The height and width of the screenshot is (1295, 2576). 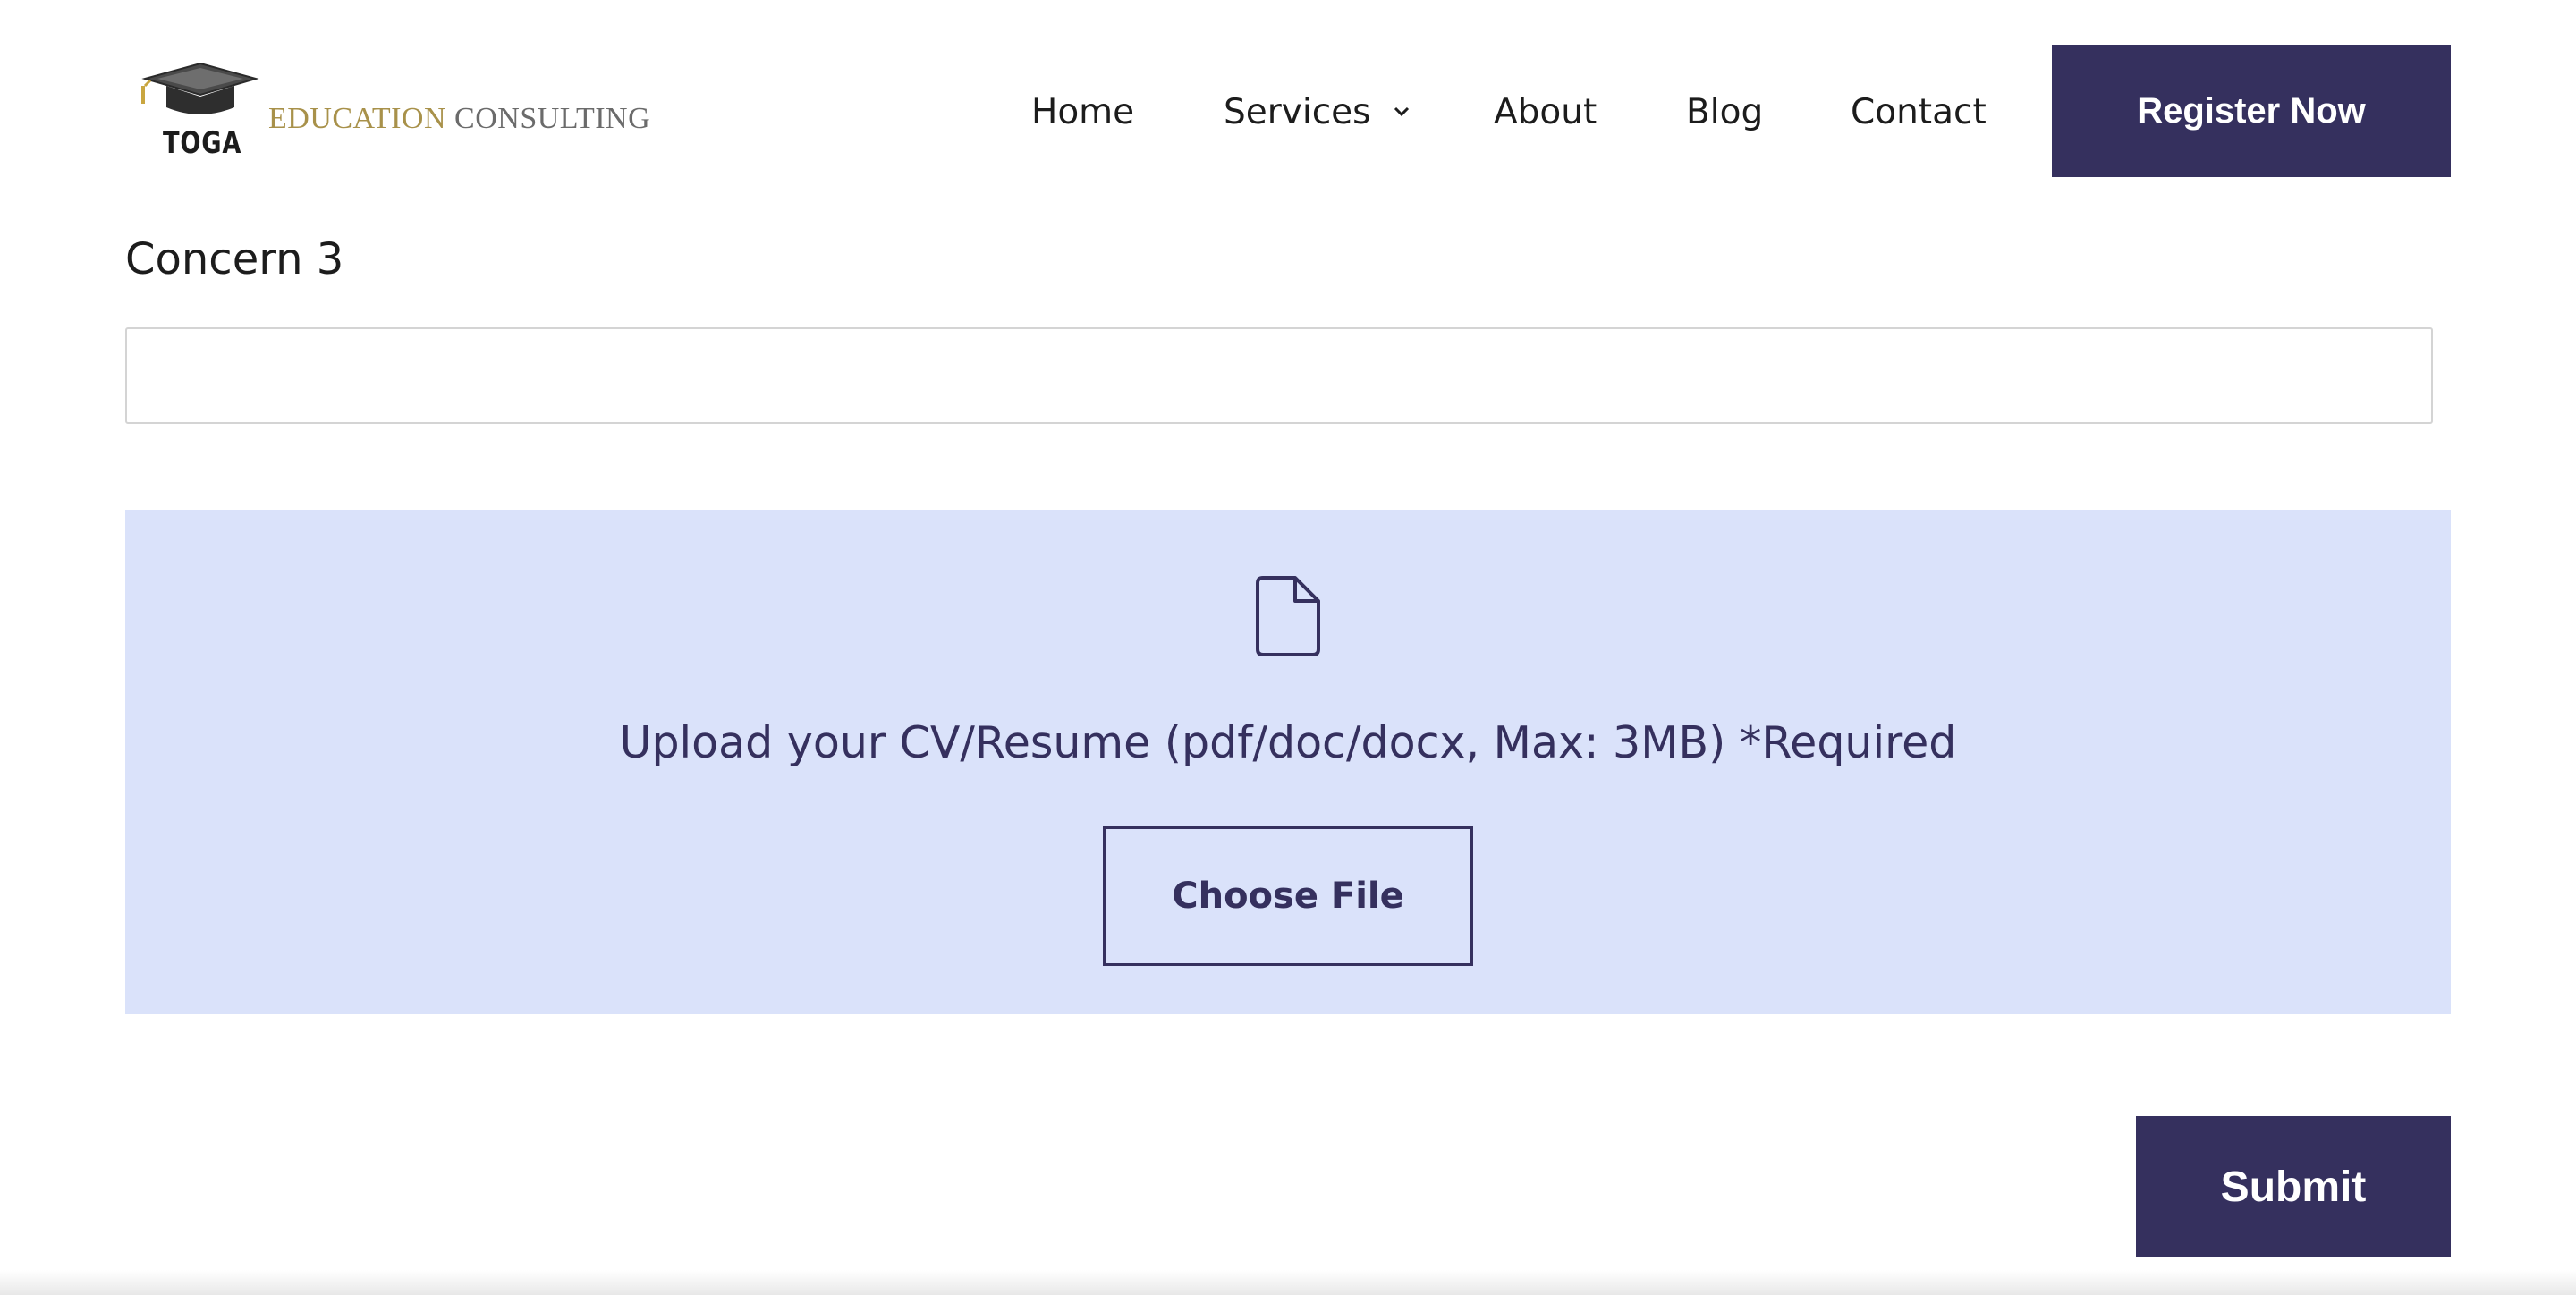 I want to click on nav-item-home: Home, so click(x=1082, y=111).